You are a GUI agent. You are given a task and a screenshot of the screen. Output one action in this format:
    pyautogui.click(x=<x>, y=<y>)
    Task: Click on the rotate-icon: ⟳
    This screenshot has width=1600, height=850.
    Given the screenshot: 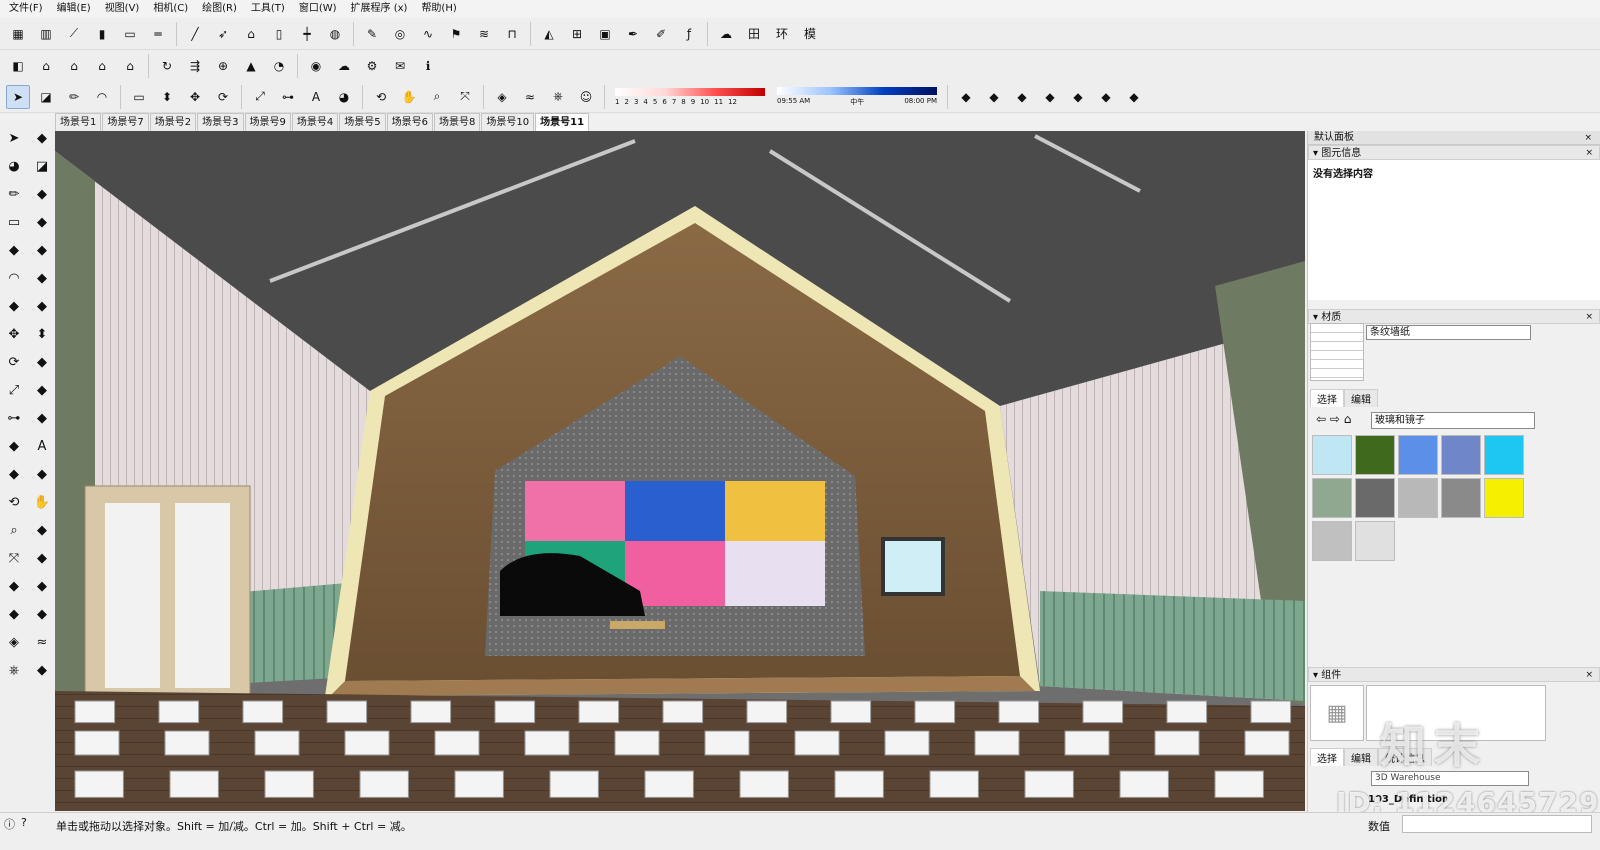 What is the action you would take?
    pyautogui.click(x=223, y=97)
    